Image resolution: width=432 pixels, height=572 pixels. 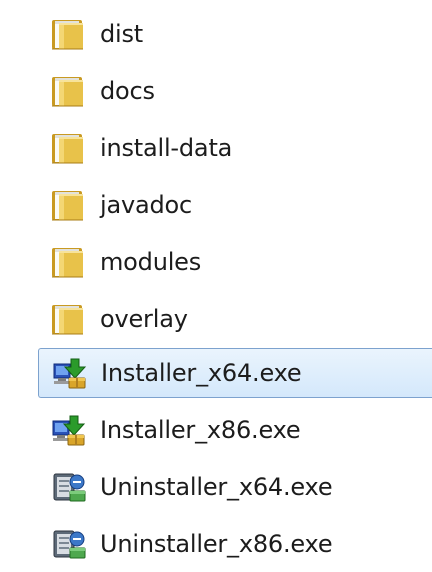 What do you see at coordinates (235, 205) in the screenshot?
I see `file-item-javadoc: javadoc` at bounding box center [235, 205].